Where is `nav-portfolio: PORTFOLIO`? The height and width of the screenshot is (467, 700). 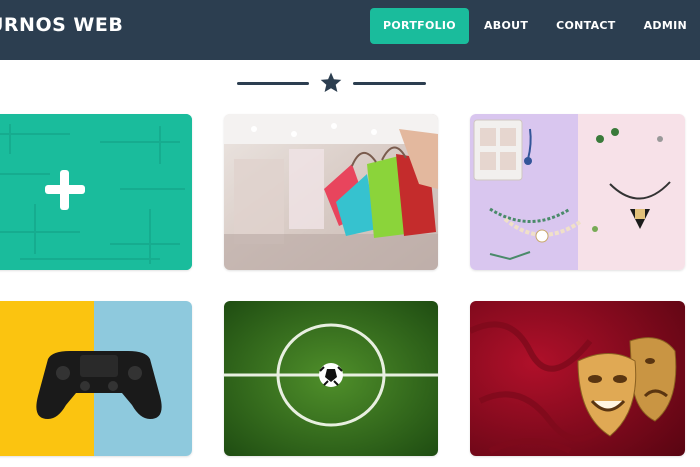 nav-portfolio: PORTFOLIO is located at coordinates (419, 26).